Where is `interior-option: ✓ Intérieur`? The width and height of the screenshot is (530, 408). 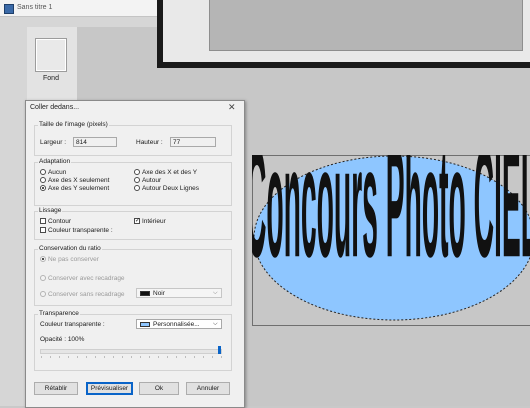
interior-option: ✓ Intérieur is located at coordinates (150, 221).